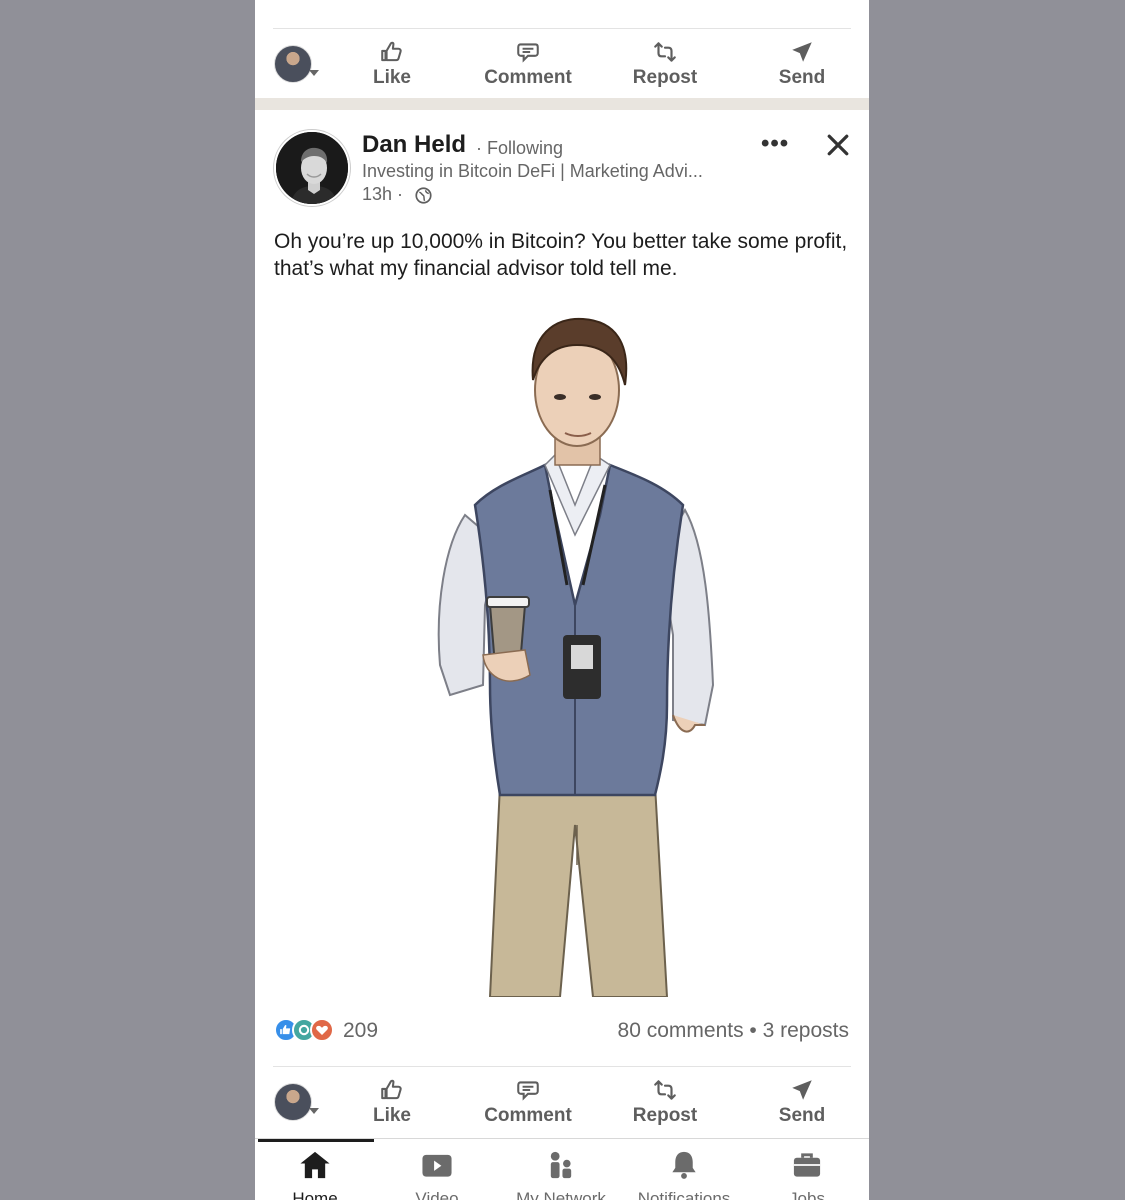  I want to click on reactions-summary, so click(305, 1031).